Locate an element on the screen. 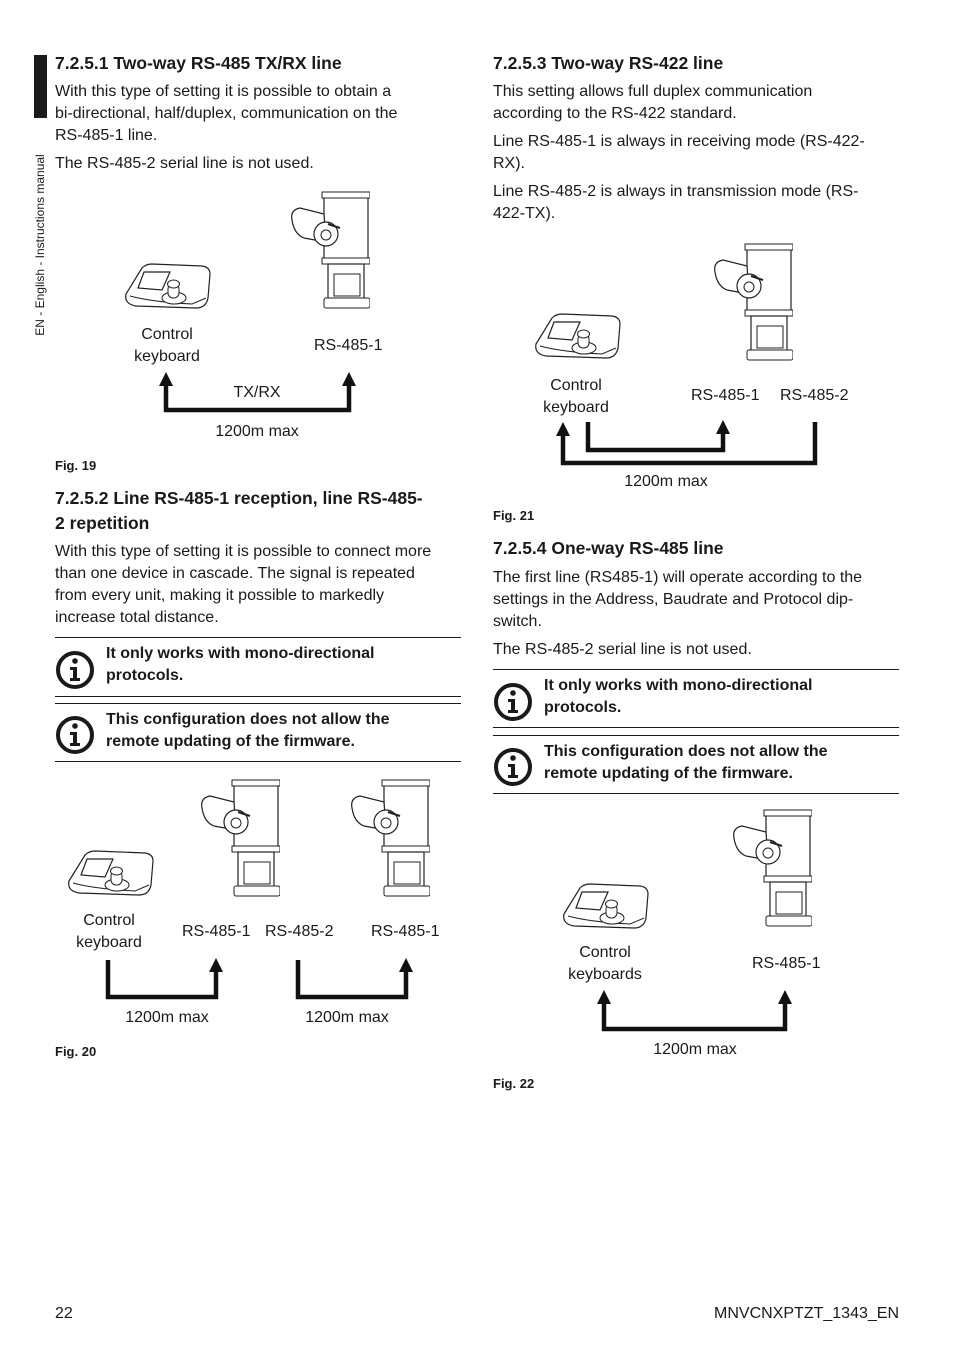 The image size is (954, 1354). fig-caption: Fig. 22 is located at coordinates (514, 1083).